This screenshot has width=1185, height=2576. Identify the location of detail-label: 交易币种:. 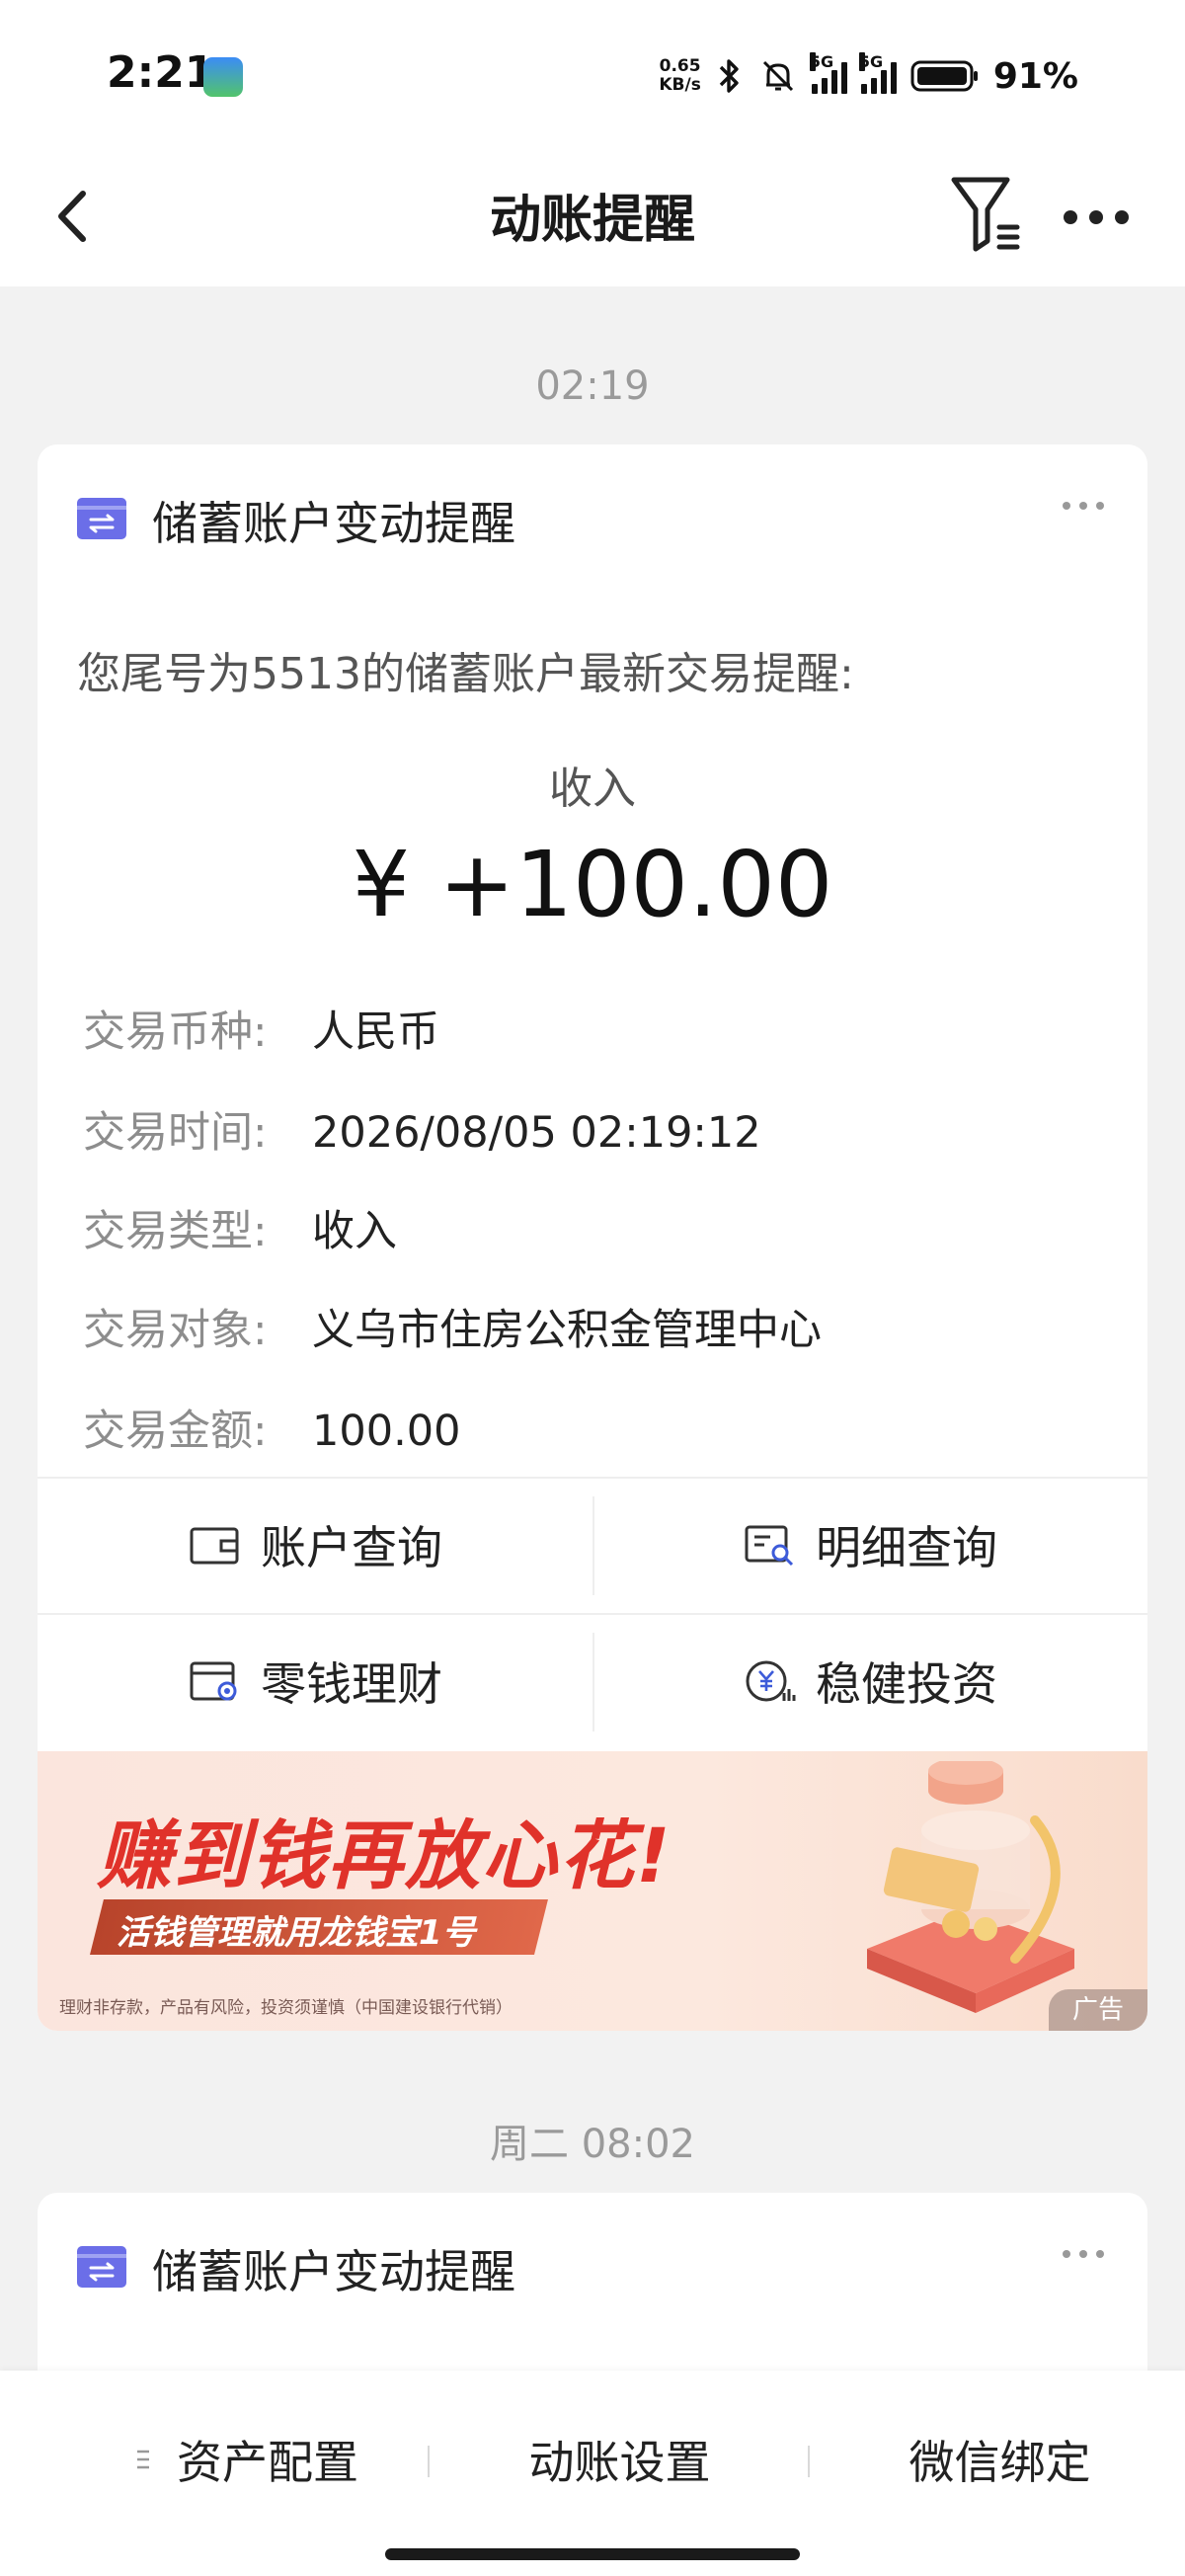
(176, 1032).